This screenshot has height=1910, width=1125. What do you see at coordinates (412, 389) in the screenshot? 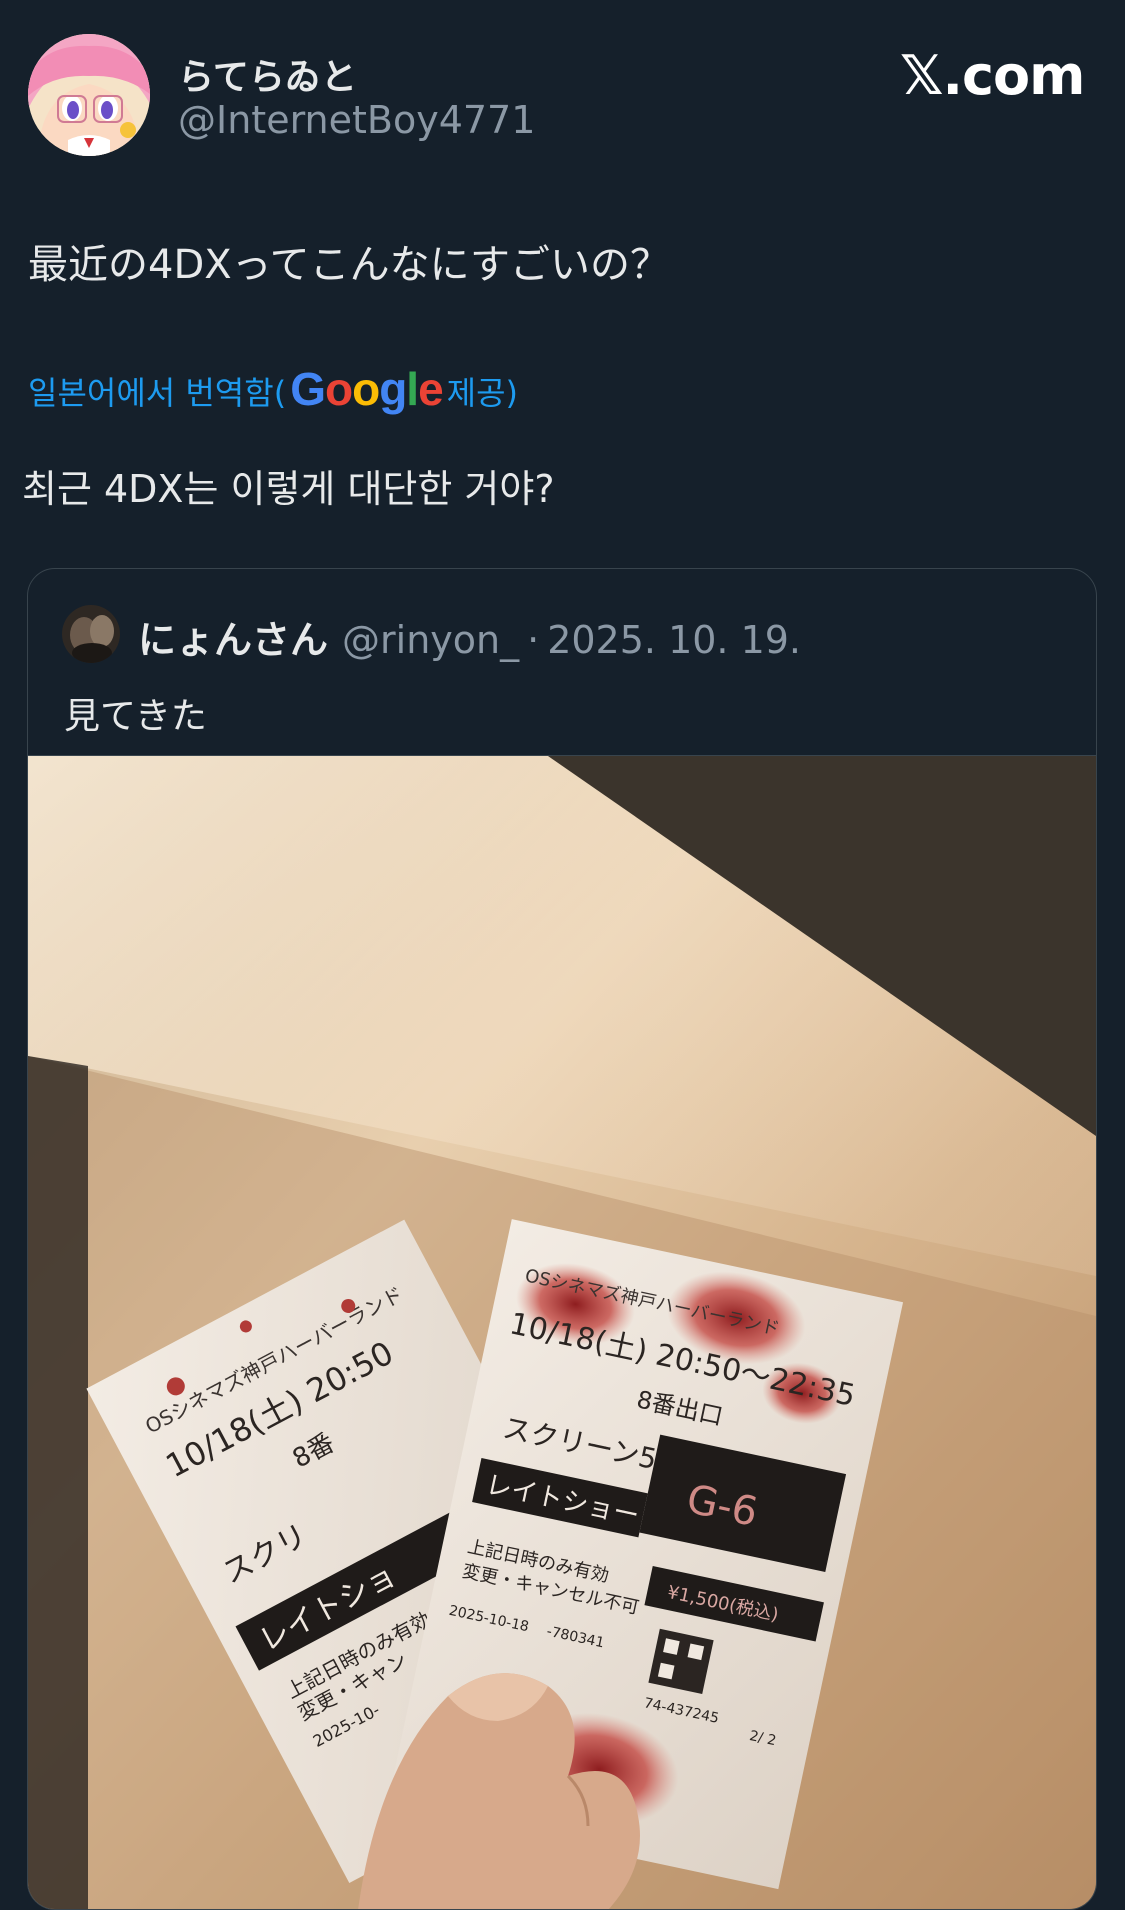
I see `google-logo-letter: l` at bounding box center [412, 389].